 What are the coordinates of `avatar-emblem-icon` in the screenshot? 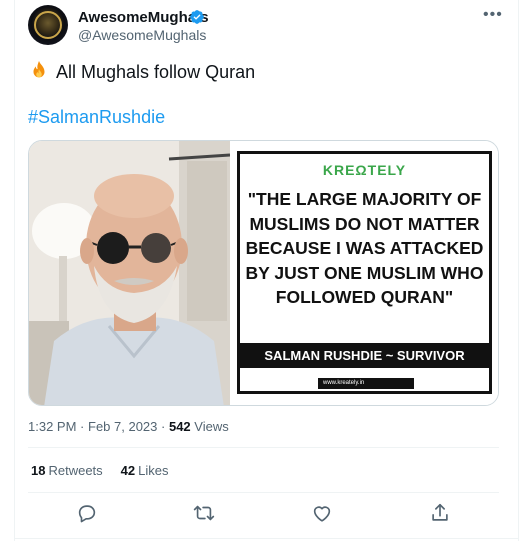 It's located at (48, 25).